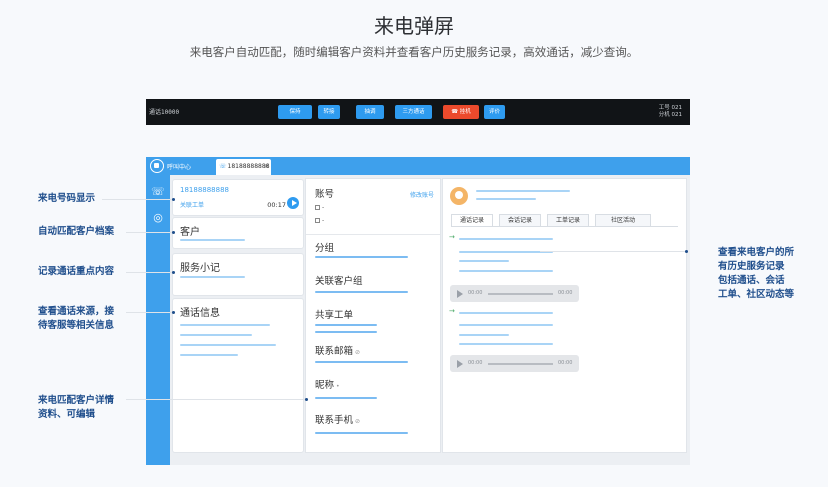 This screenshot has width=828, height=487. Describe the element at coordinates (459, 196) in the screenshot. I see `avatar` at that location.